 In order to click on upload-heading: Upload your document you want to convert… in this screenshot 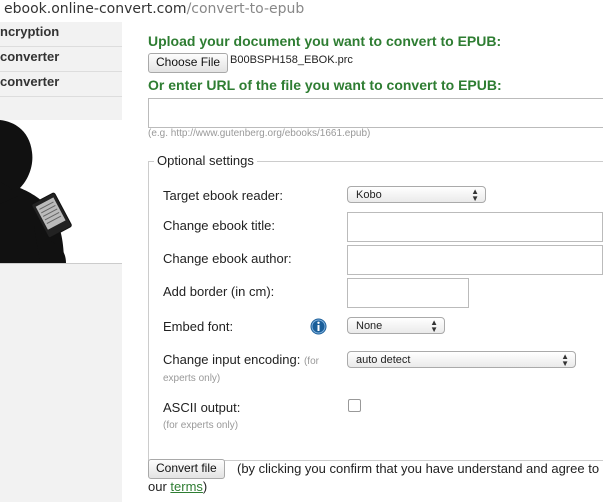, I will do `click(325, 41)`.